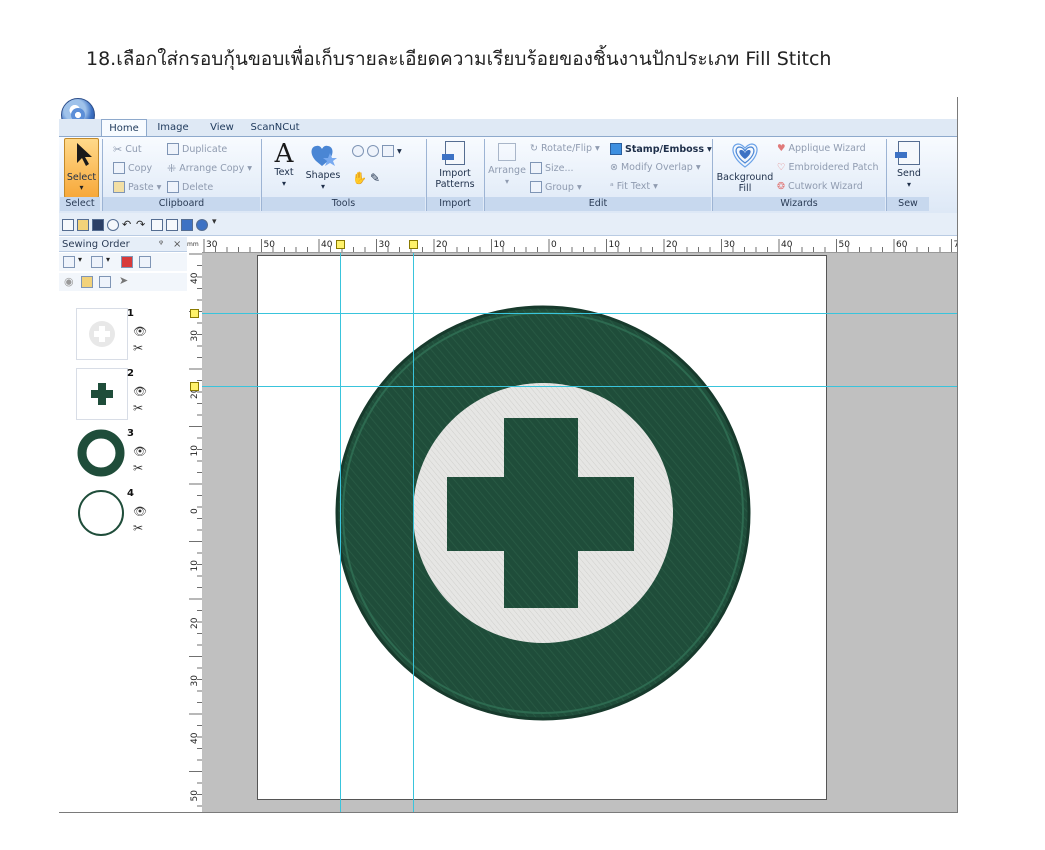 The height and width of the screenshot is (850, 1045). What do you see at coordinates (222, 127) in the screenshot?
I see `tab-view: View` at bounding box center [222, 127].